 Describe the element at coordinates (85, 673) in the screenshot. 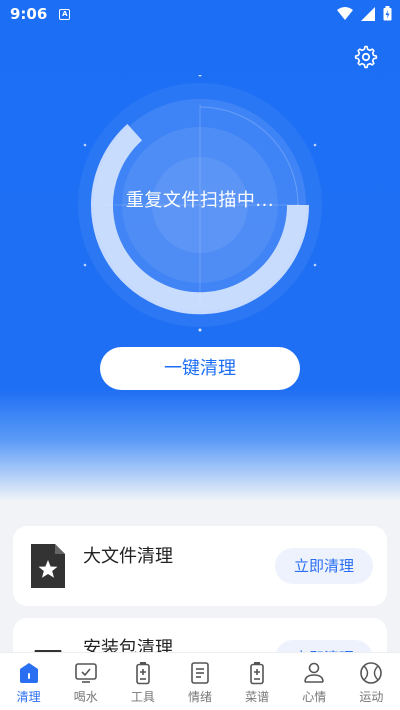

I see `water-monitor-icon` at that location.